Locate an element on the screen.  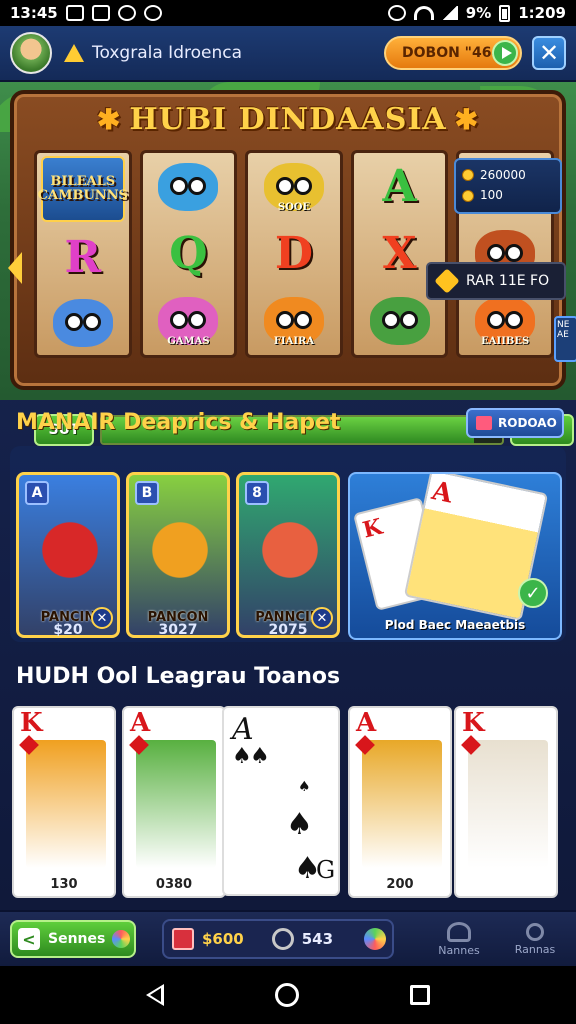
reel: BILEALS CAMBUNNS R is located at coordinates (83, 254).